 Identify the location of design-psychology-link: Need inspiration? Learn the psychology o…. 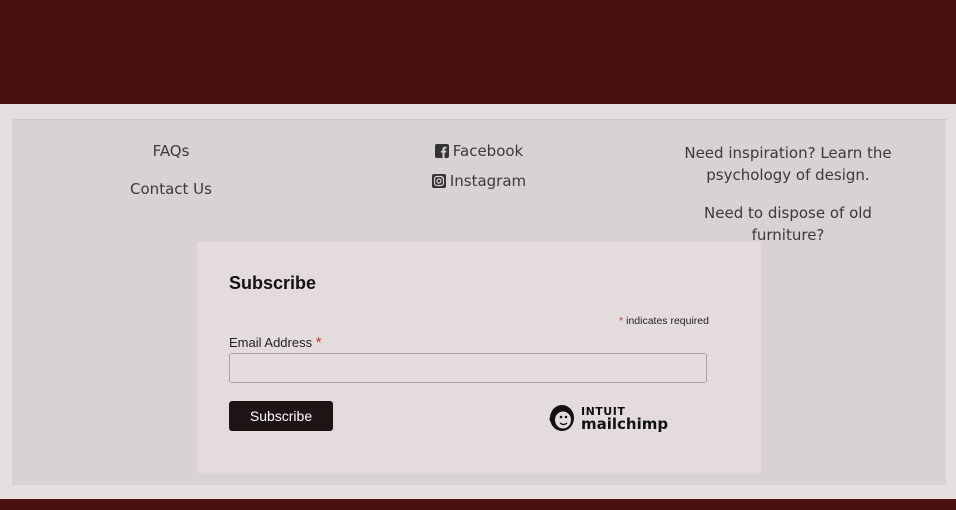
(788, 164).